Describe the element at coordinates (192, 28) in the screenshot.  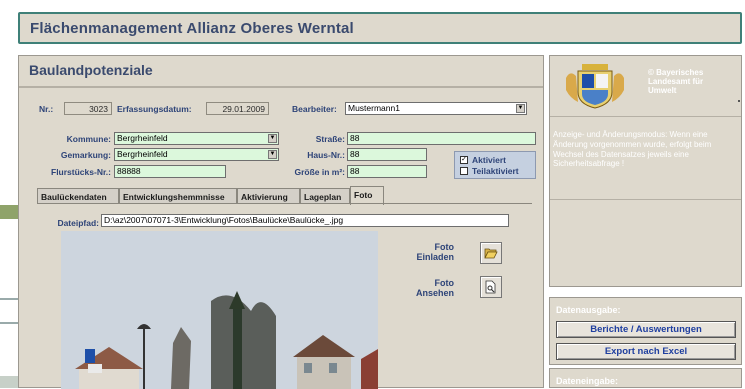
I see `app-title: Flächenmanagement Allianz Oberes Werntal` at that location.